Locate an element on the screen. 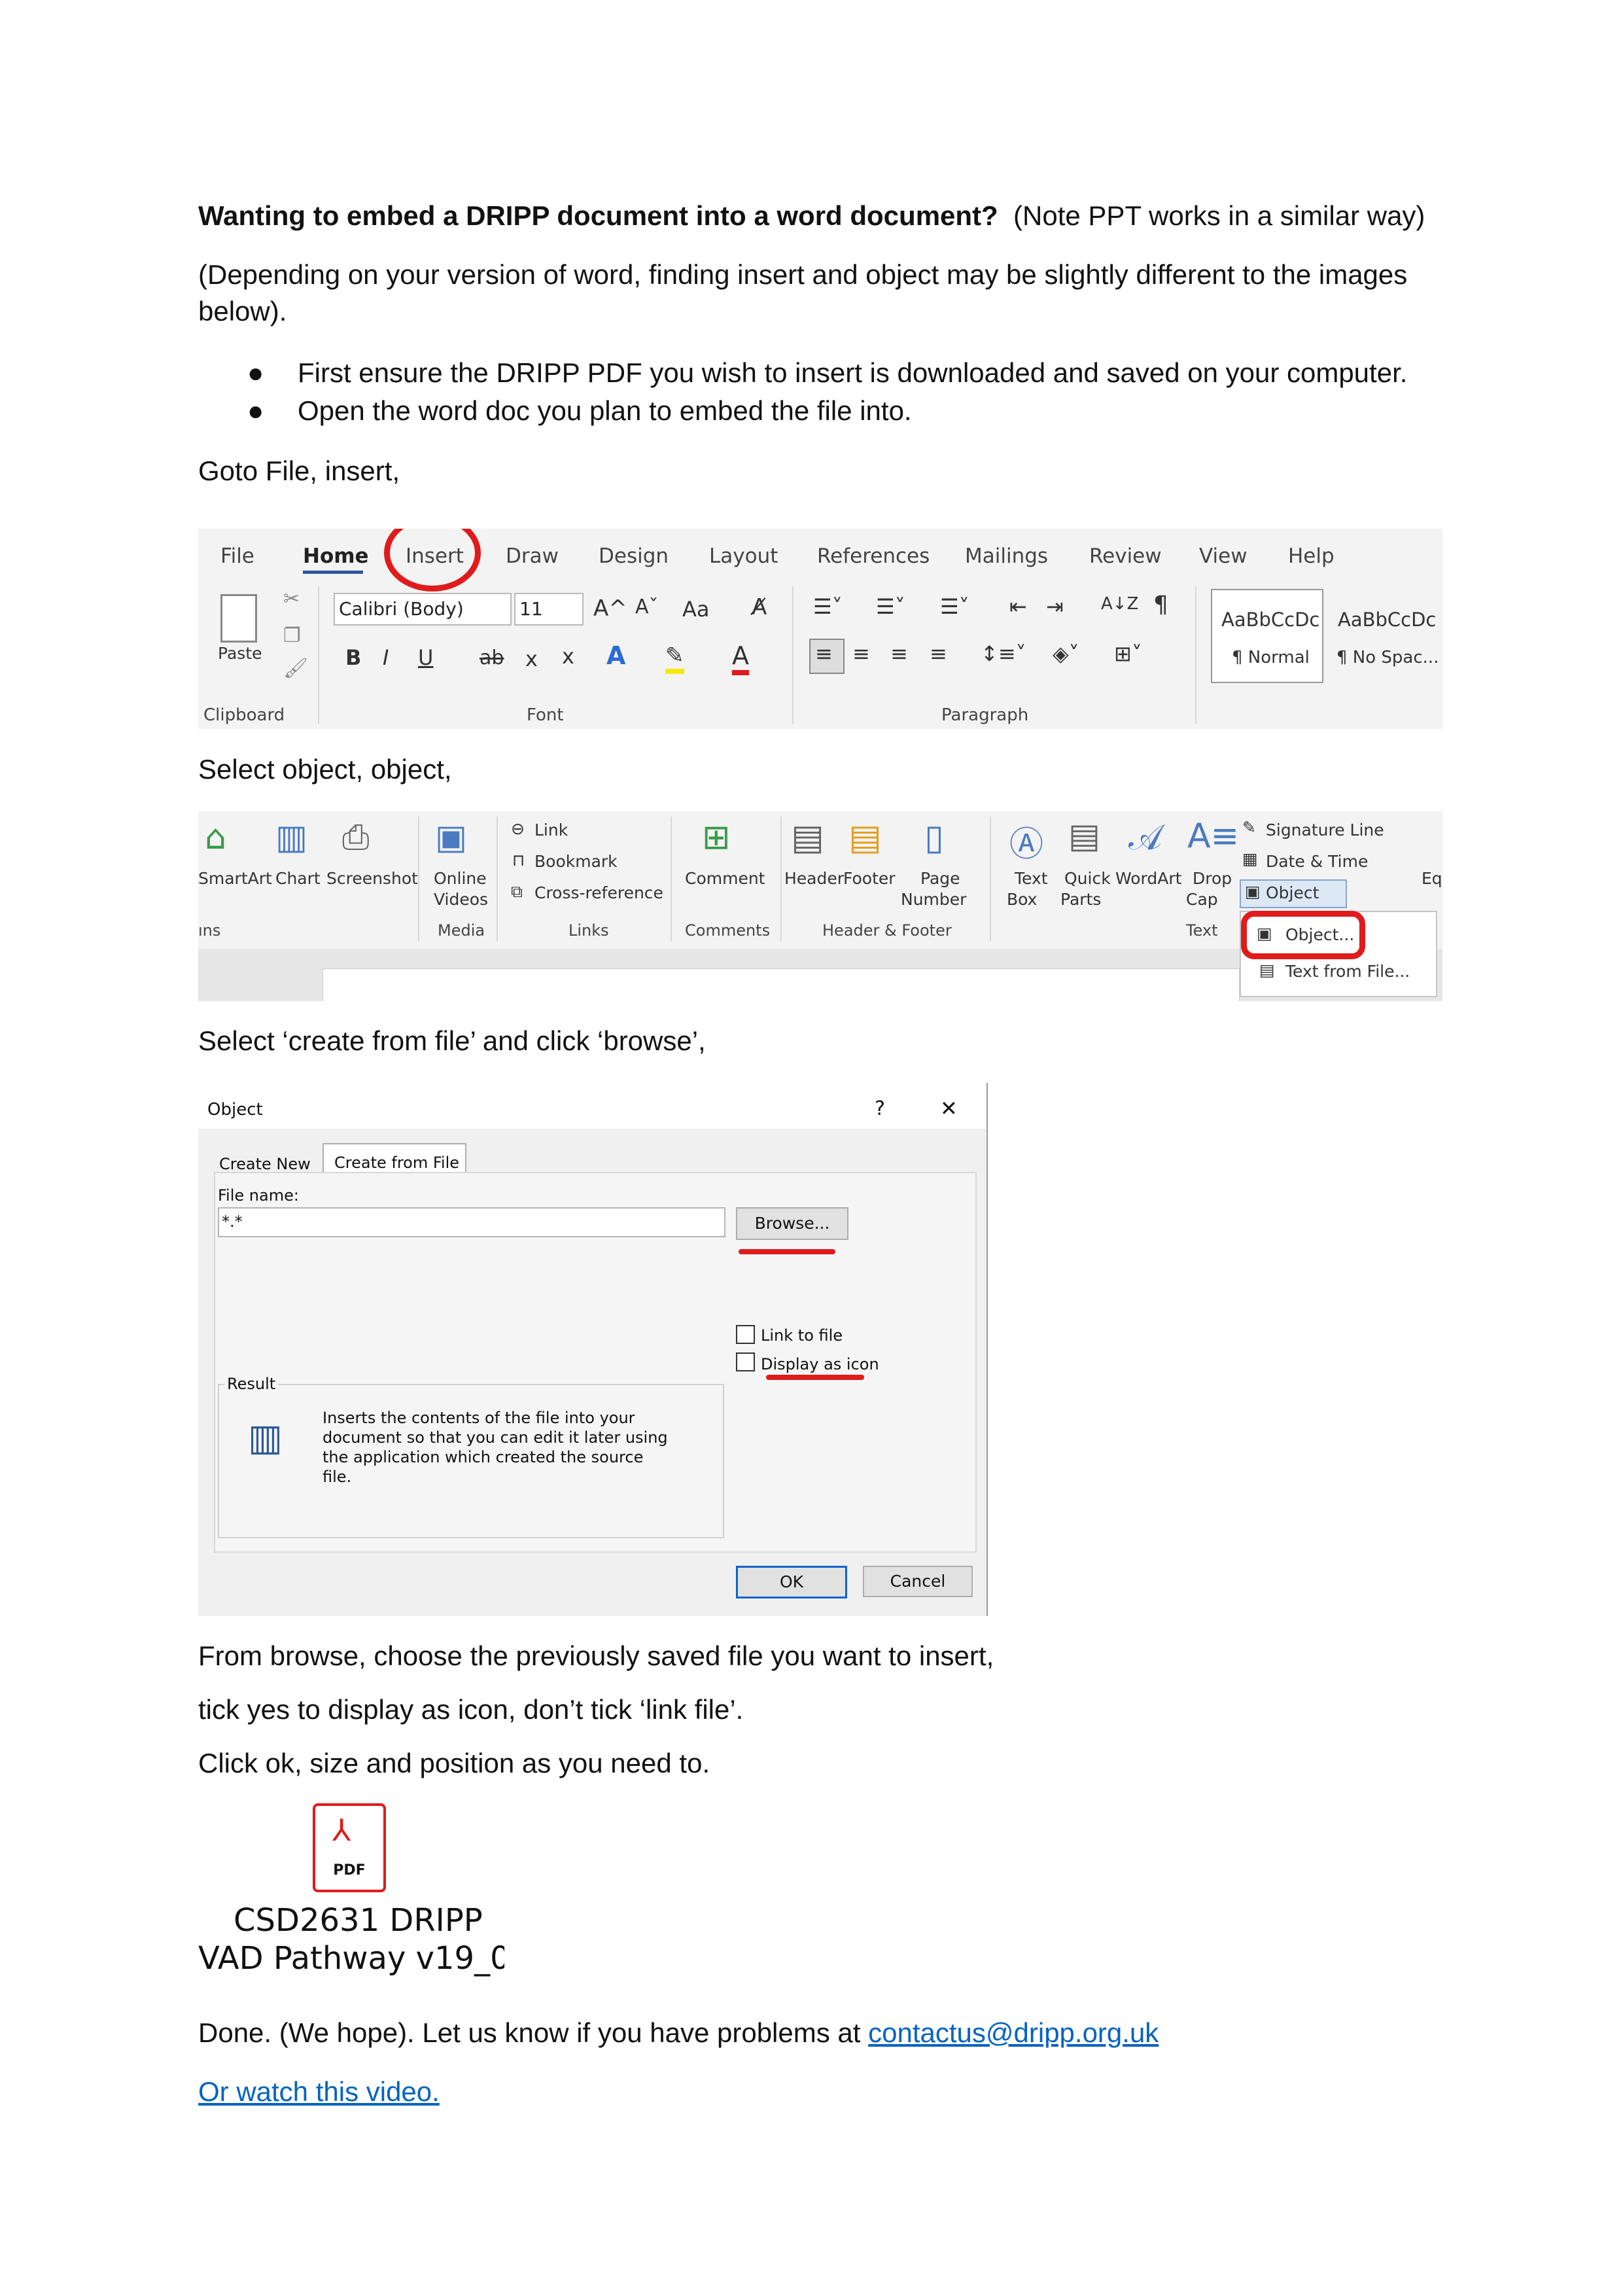 This screenshot has width=1623, height=2296. screenshot-icon: ⎙ is located at coordinates (356, 838).